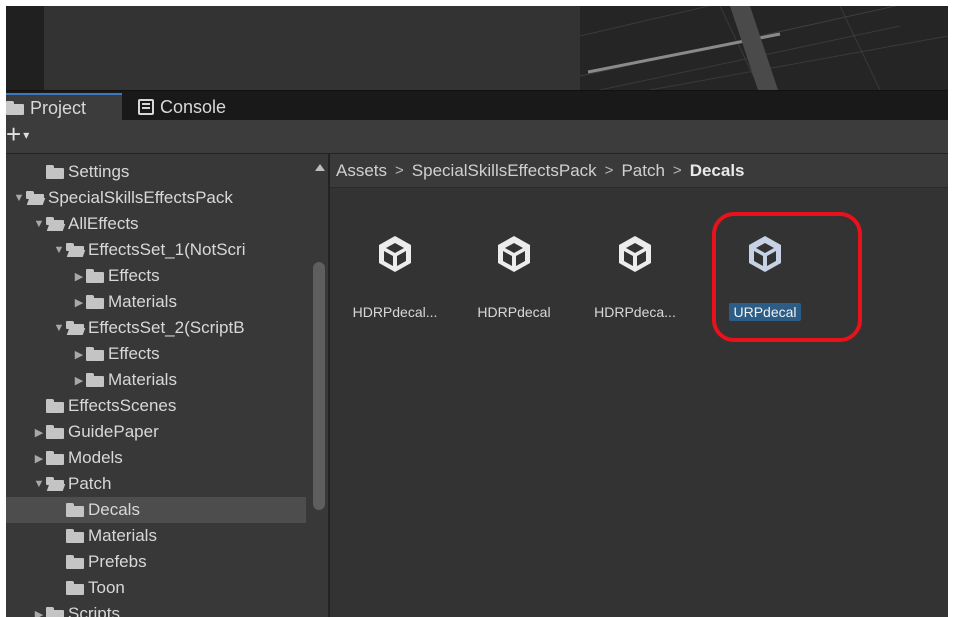 The height and width of the screenshot is (617, 959). What do you see at coordinates (25, 48) in the screenshot?
I see `scene-left-panel` at bounding box center [25, 48].